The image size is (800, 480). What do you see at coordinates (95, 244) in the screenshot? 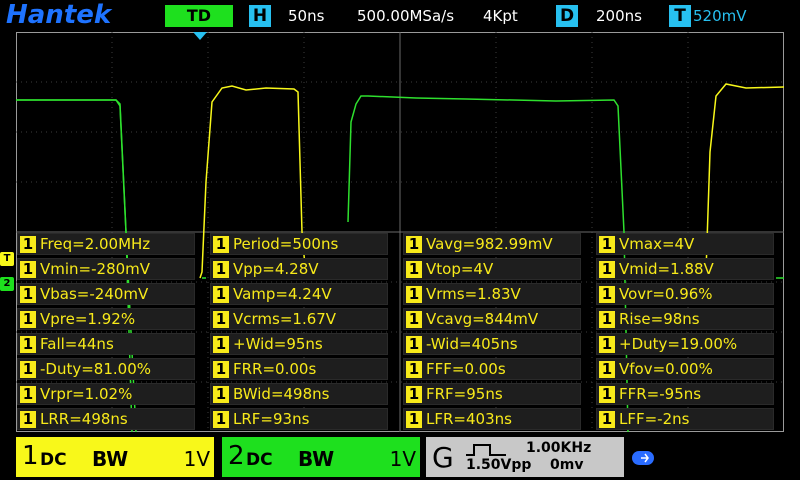
I see `measurement-value: Freq=2.00MHz` at bounding box center [95, 244].